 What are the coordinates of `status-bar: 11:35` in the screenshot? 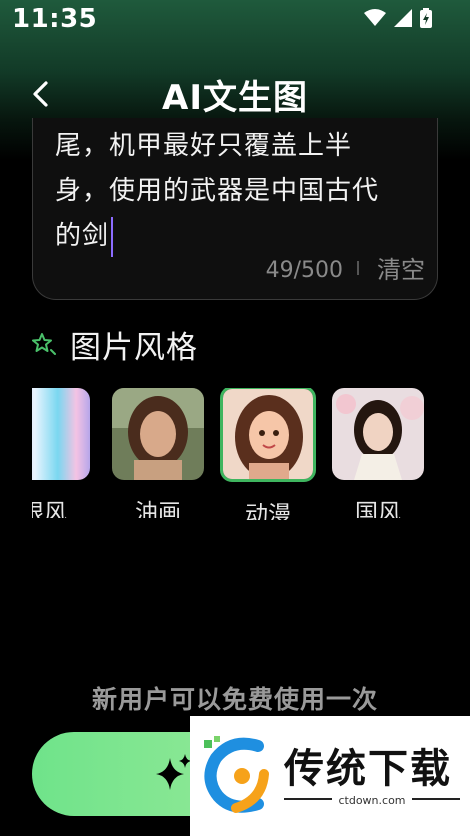 It's located at (235, 22).